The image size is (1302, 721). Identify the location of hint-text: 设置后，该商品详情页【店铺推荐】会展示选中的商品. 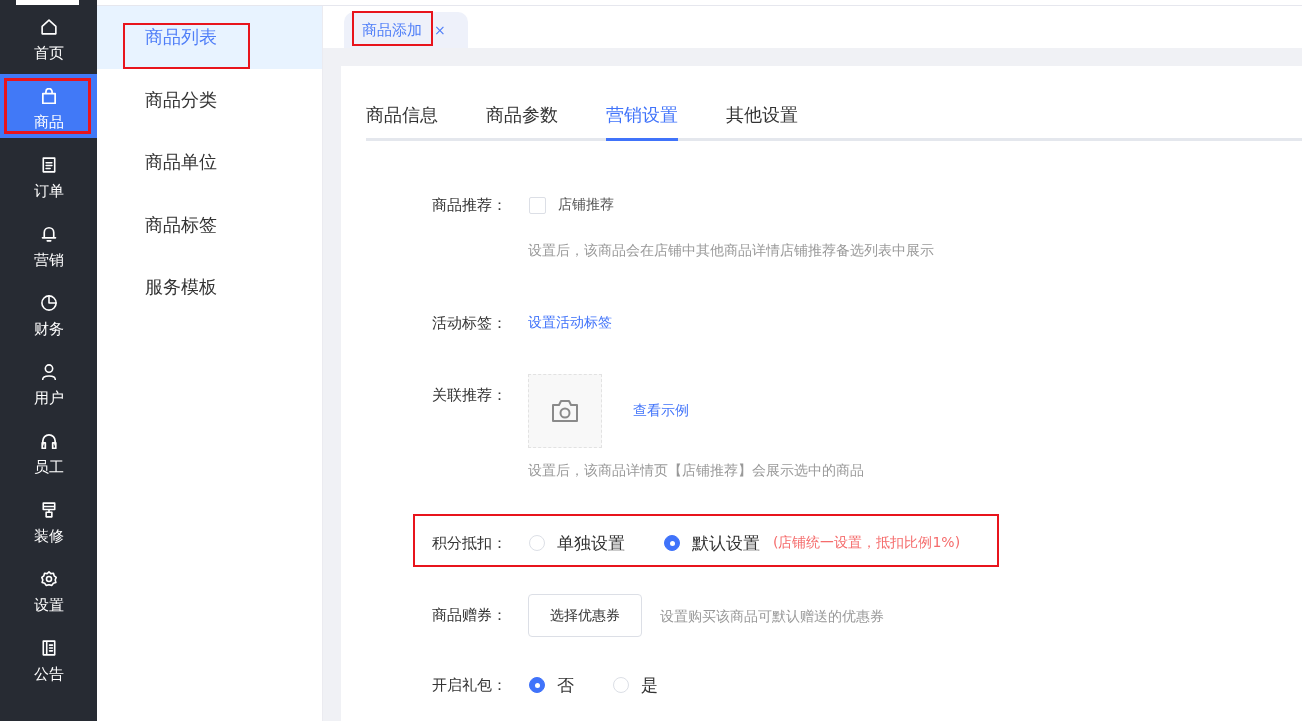
(696, 470).